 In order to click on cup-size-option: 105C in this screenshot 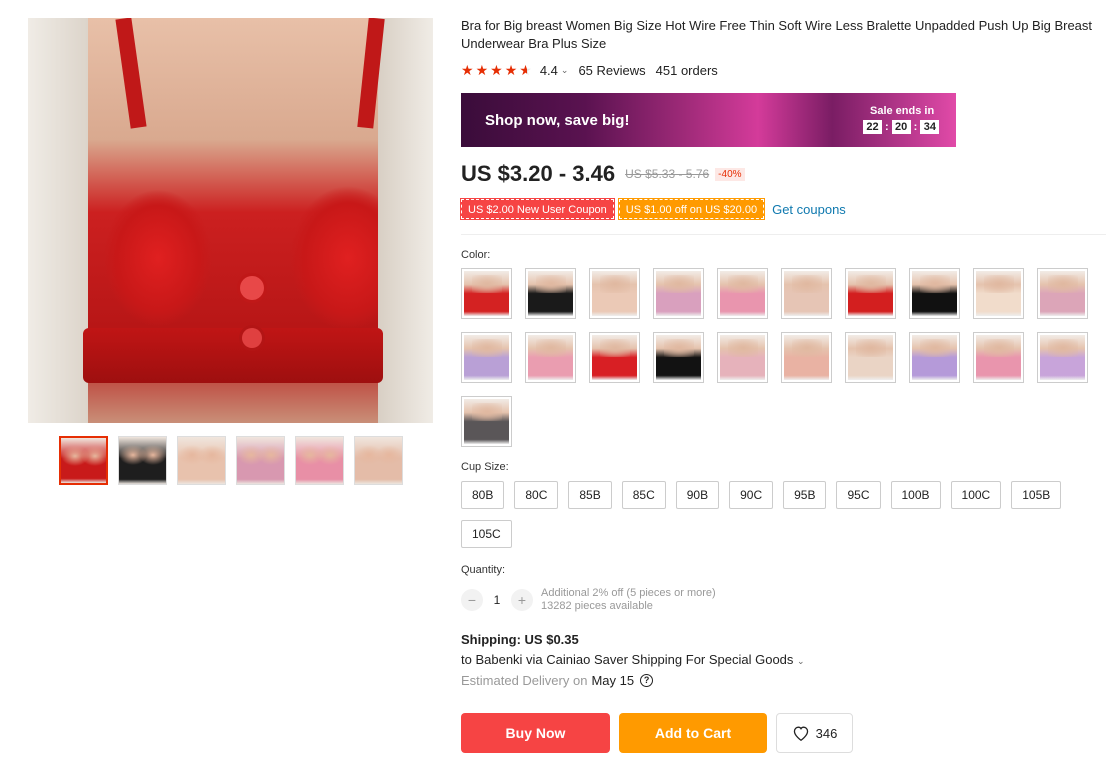, I will do `click(486, 534)`.